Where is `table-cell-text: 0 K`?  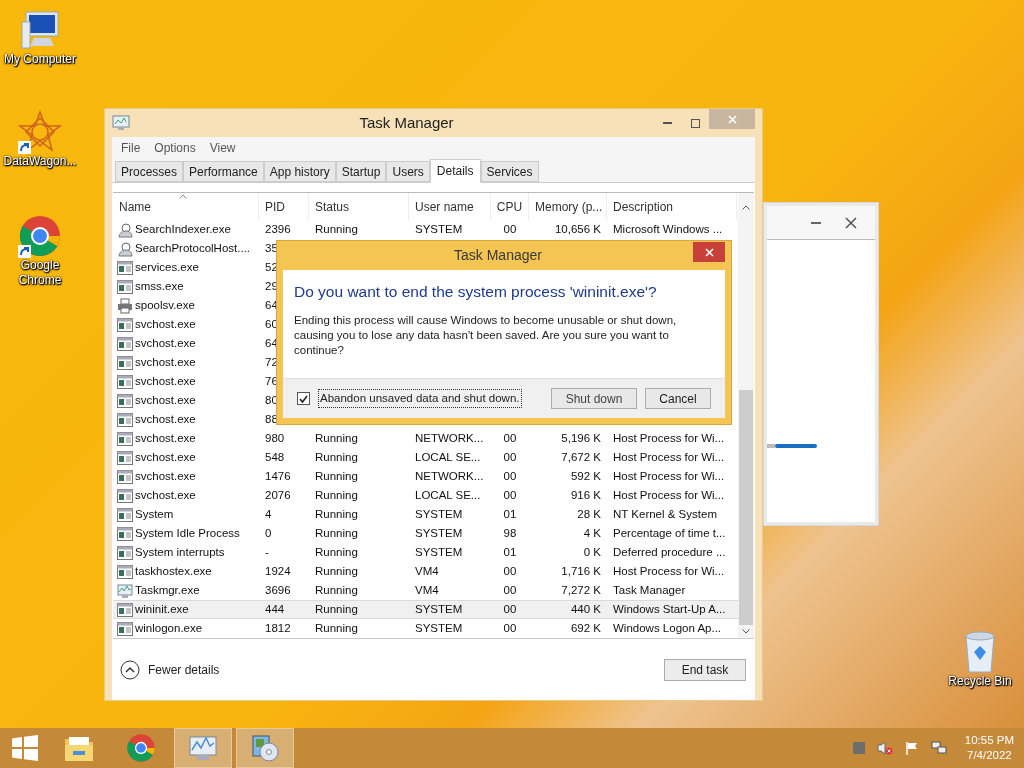
table-cell-text: 0 K is located at coordinates (592, 552).